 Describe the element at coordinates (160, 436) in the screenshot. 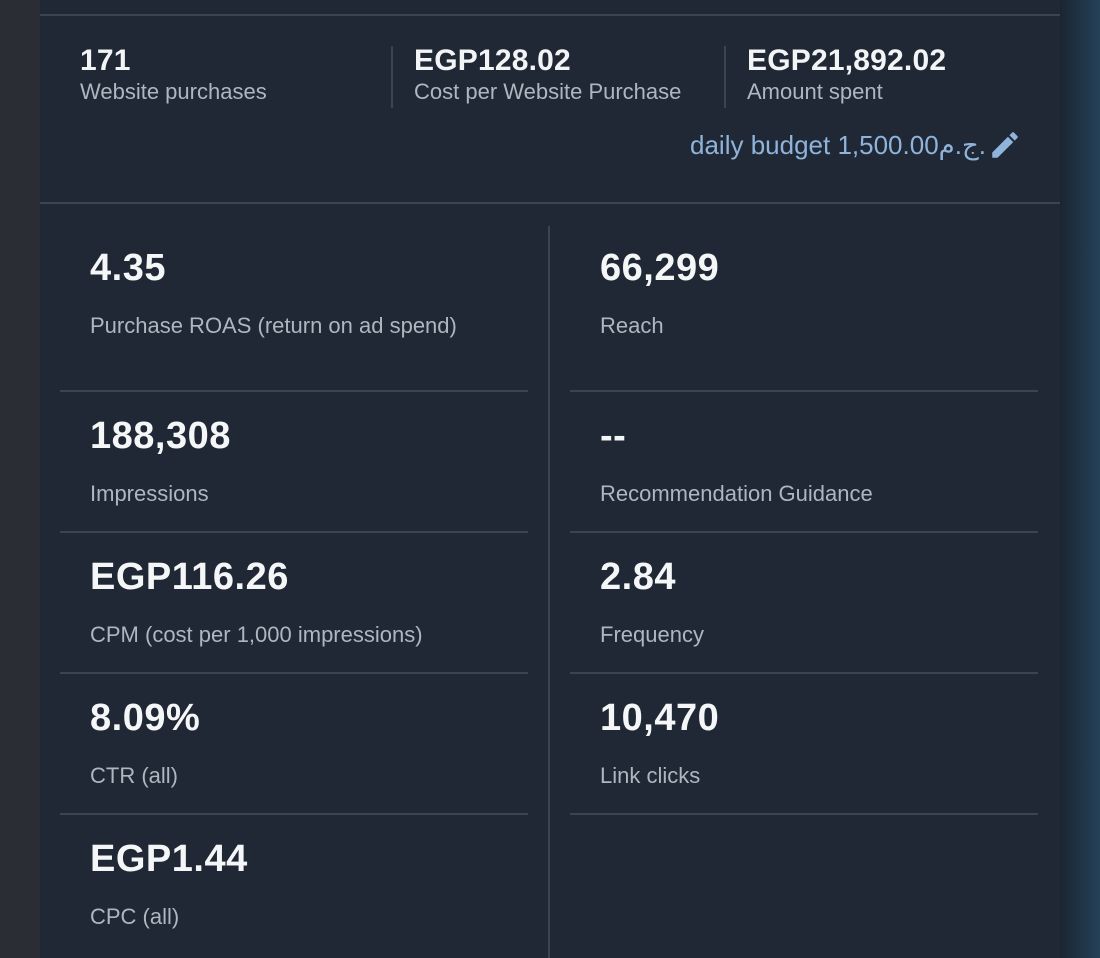

I see `metric-value: 188,308` at that location.